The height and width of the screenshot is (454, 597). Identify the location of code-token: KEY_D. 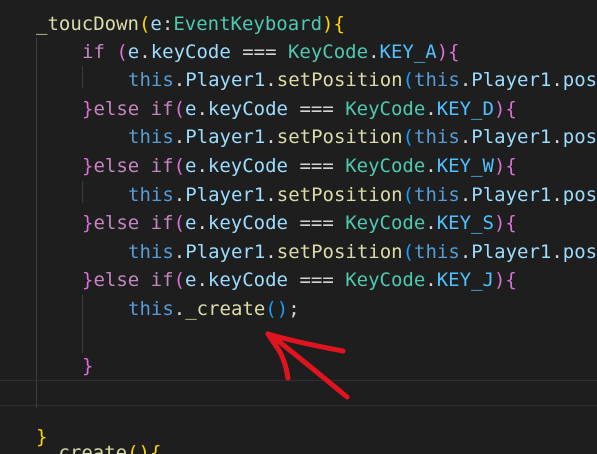
(465, 109).